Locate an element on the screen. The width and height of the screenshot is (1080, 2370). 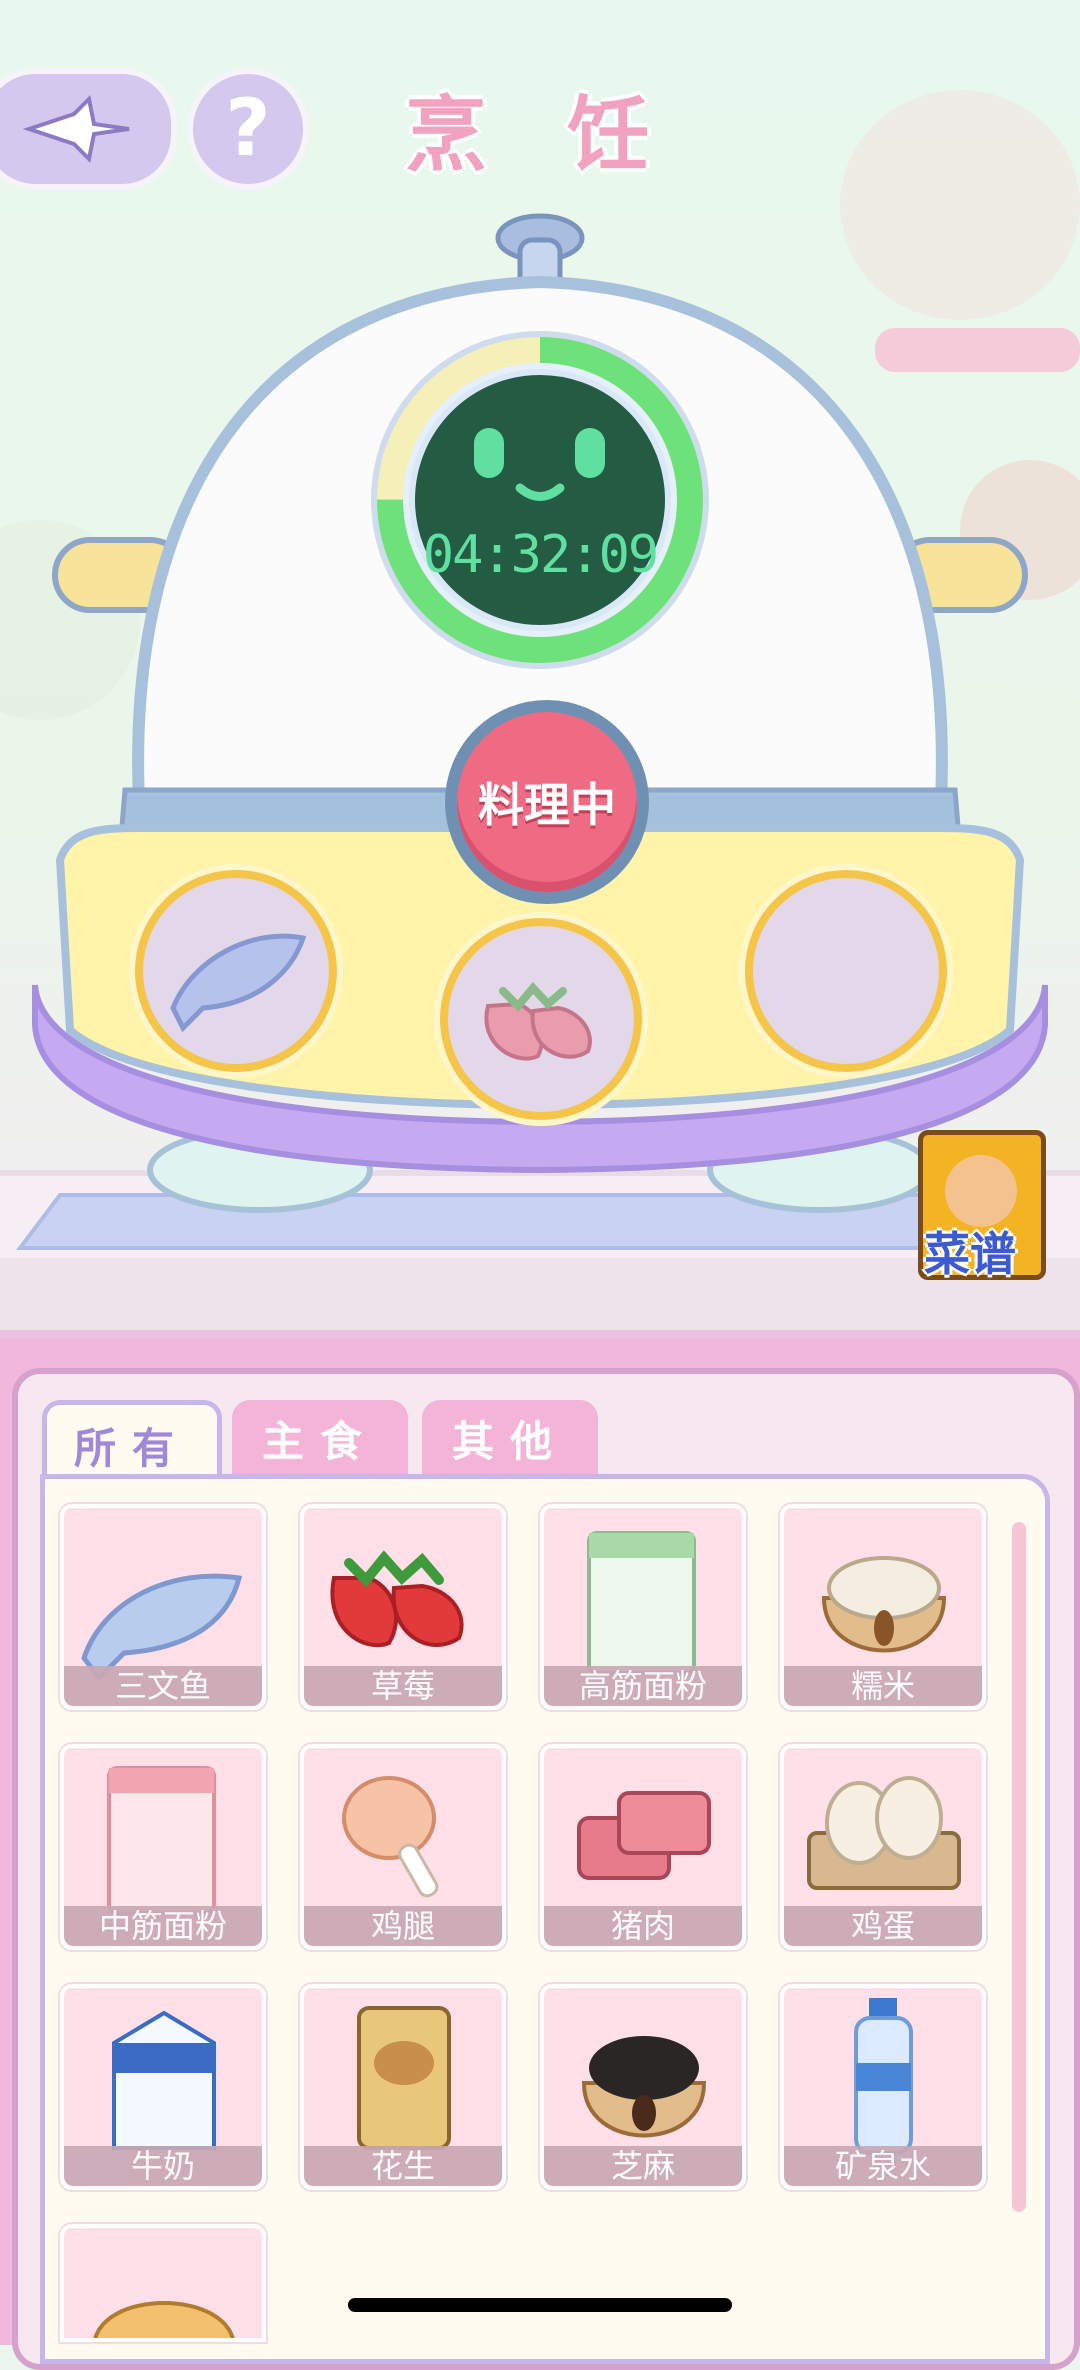
ingredient-card-water: 矿泉水 is located at coordinates (883, 2087).